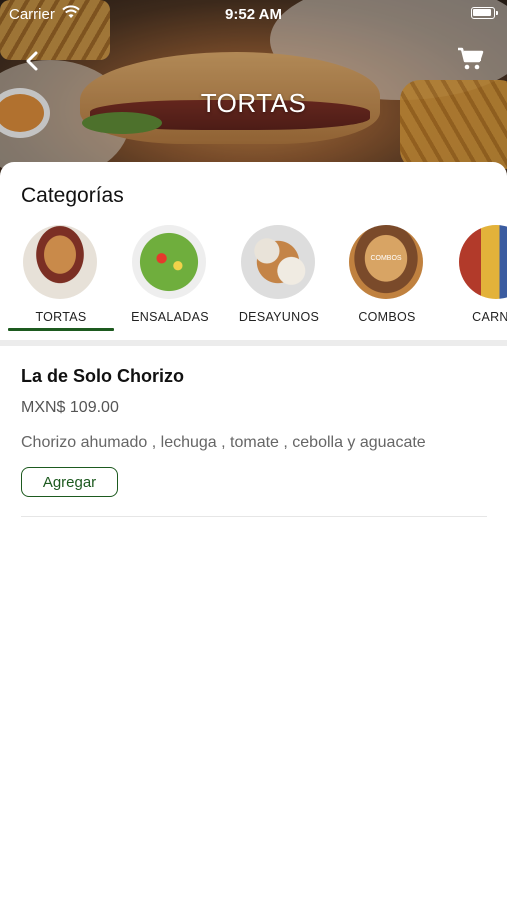  Describe the element at coordinates (170, 317) in the screenshot. I see `category-label: ENSALADAS` at that location.